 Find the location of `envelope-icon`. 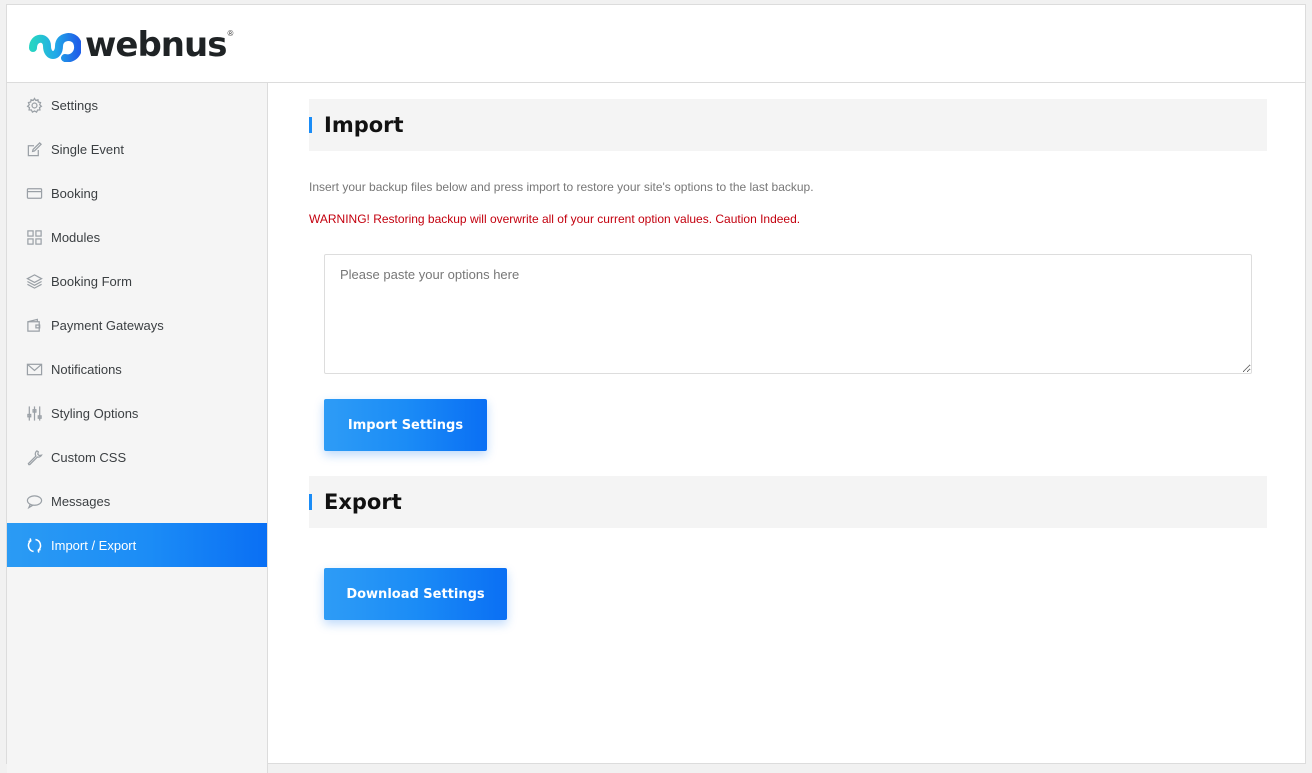

envelope-icon is located at coordinates (34, 369).